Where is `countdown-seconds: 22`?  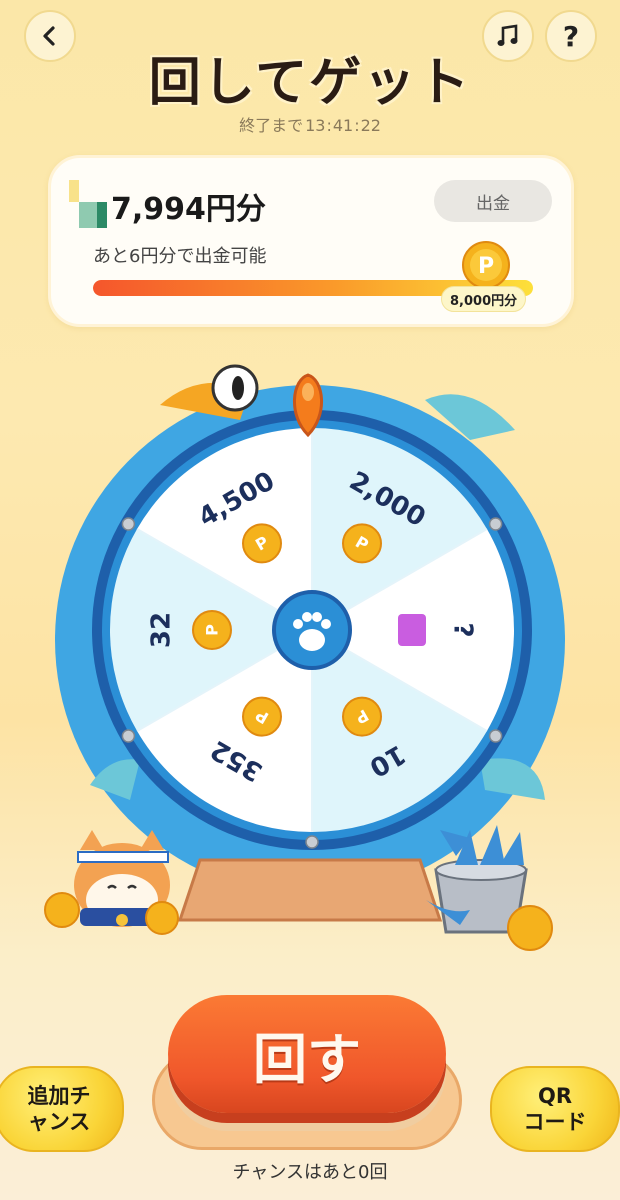 countdown-seconds: 22 is located at coordinates (370, 125).